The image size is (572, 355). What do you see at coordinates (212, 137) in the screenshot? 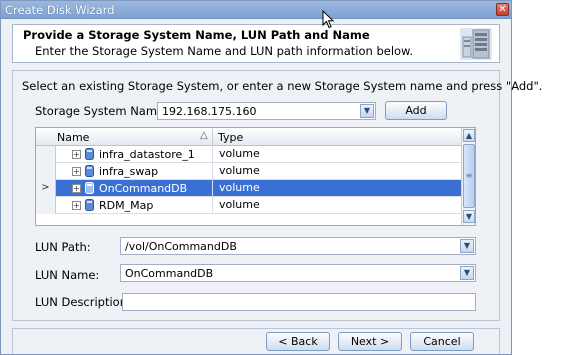
I see `column-divider` at bounding box center [212, 137].